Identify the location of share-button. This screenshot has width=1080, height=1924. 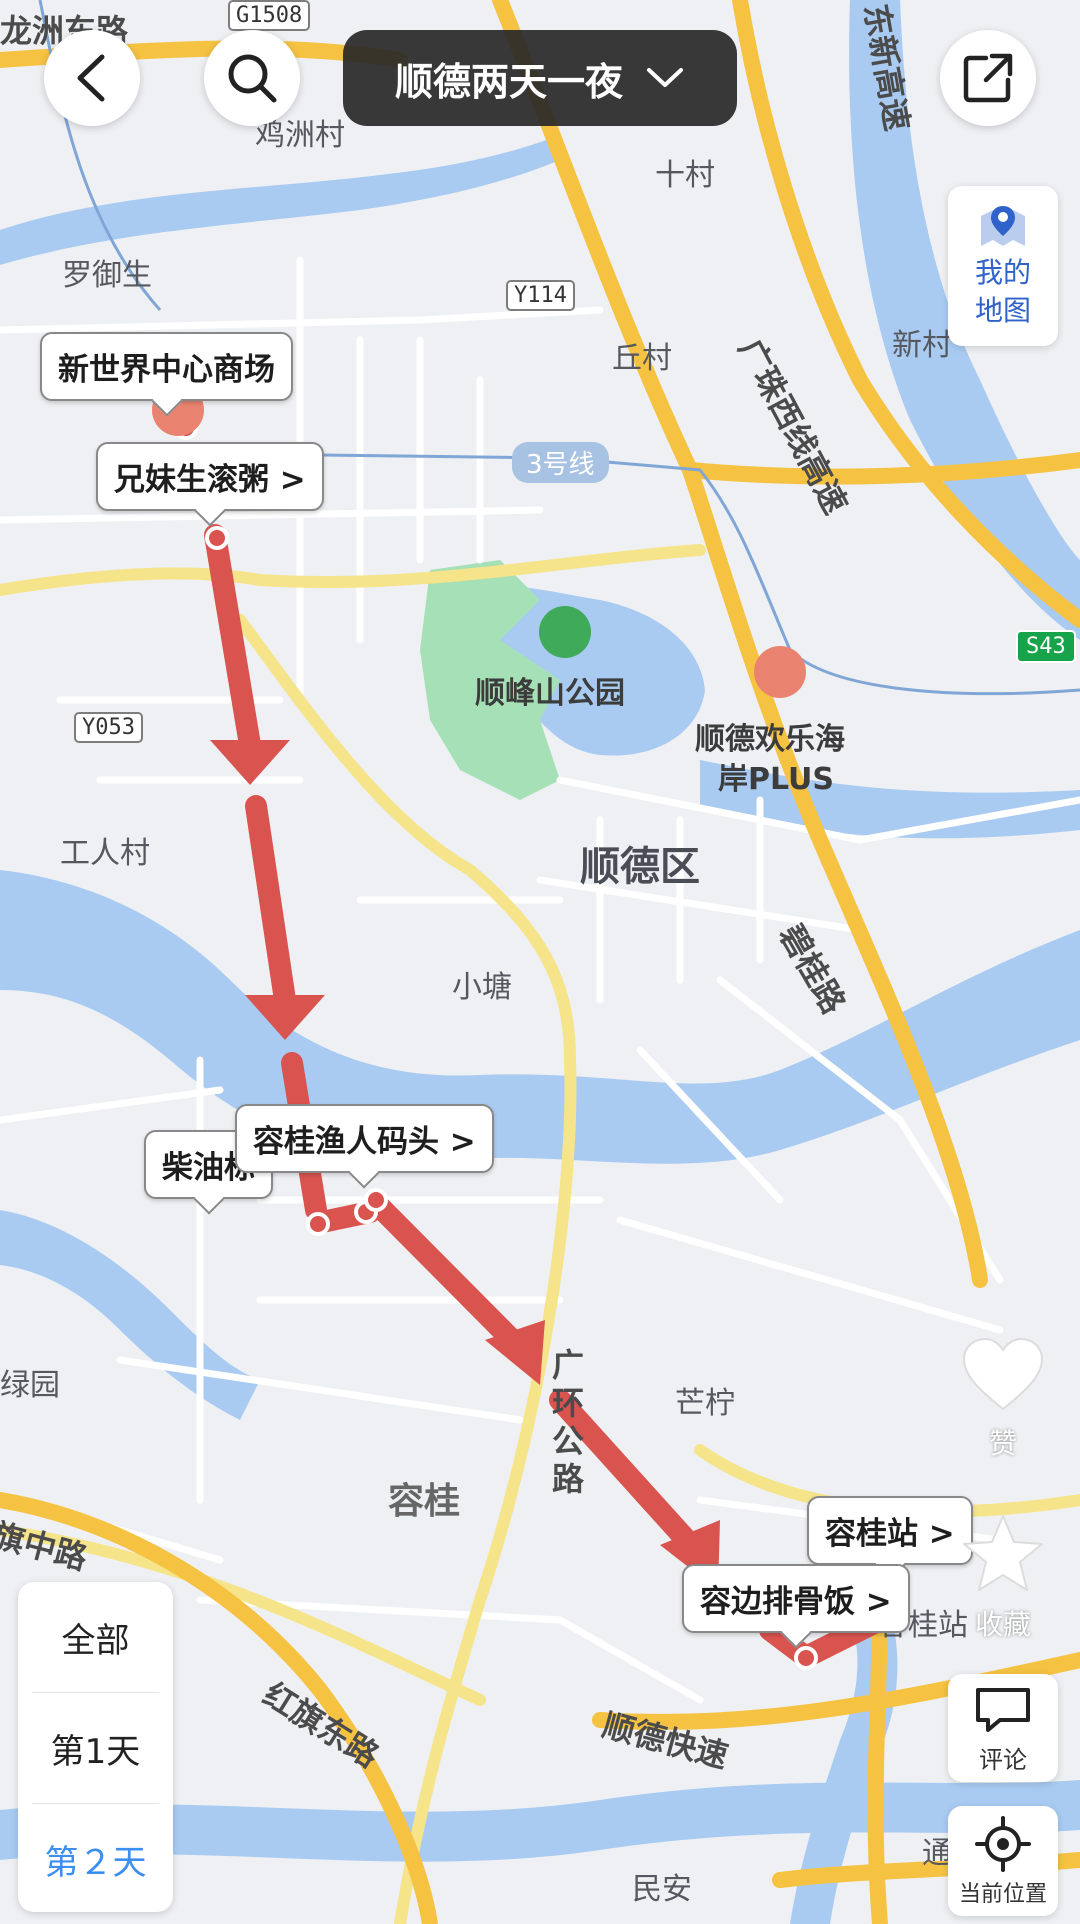
(988, 78).